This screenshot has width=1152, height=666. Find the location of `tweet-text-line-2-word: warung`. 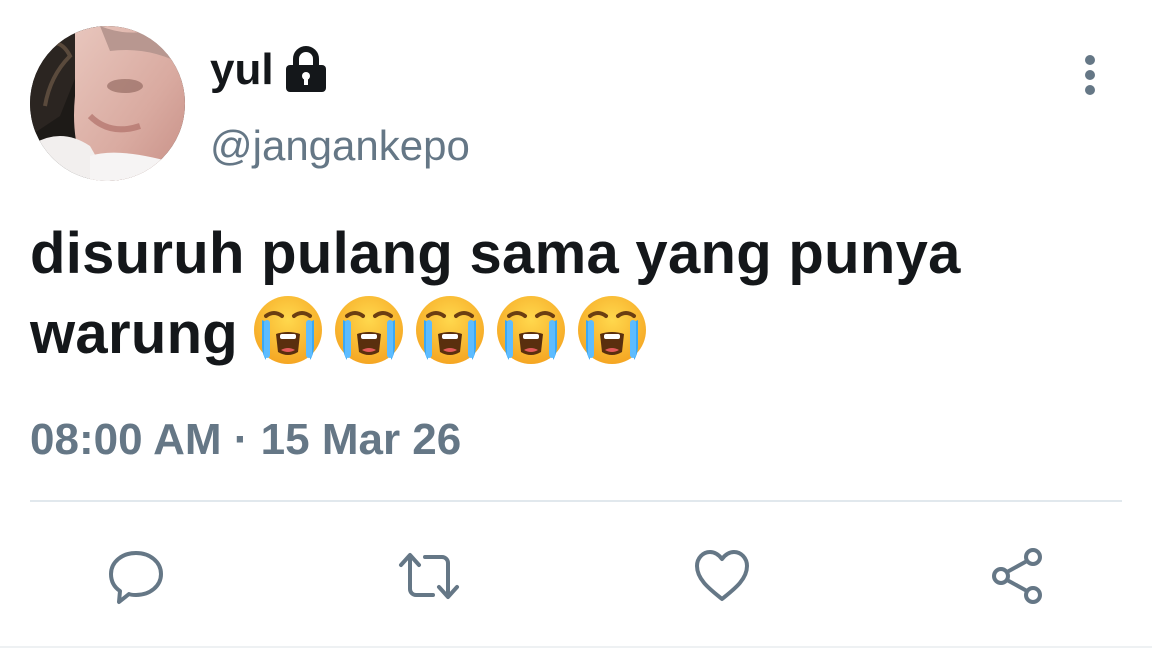

tweet-text-line-2-word: warung is located at coordinates (134, 333).